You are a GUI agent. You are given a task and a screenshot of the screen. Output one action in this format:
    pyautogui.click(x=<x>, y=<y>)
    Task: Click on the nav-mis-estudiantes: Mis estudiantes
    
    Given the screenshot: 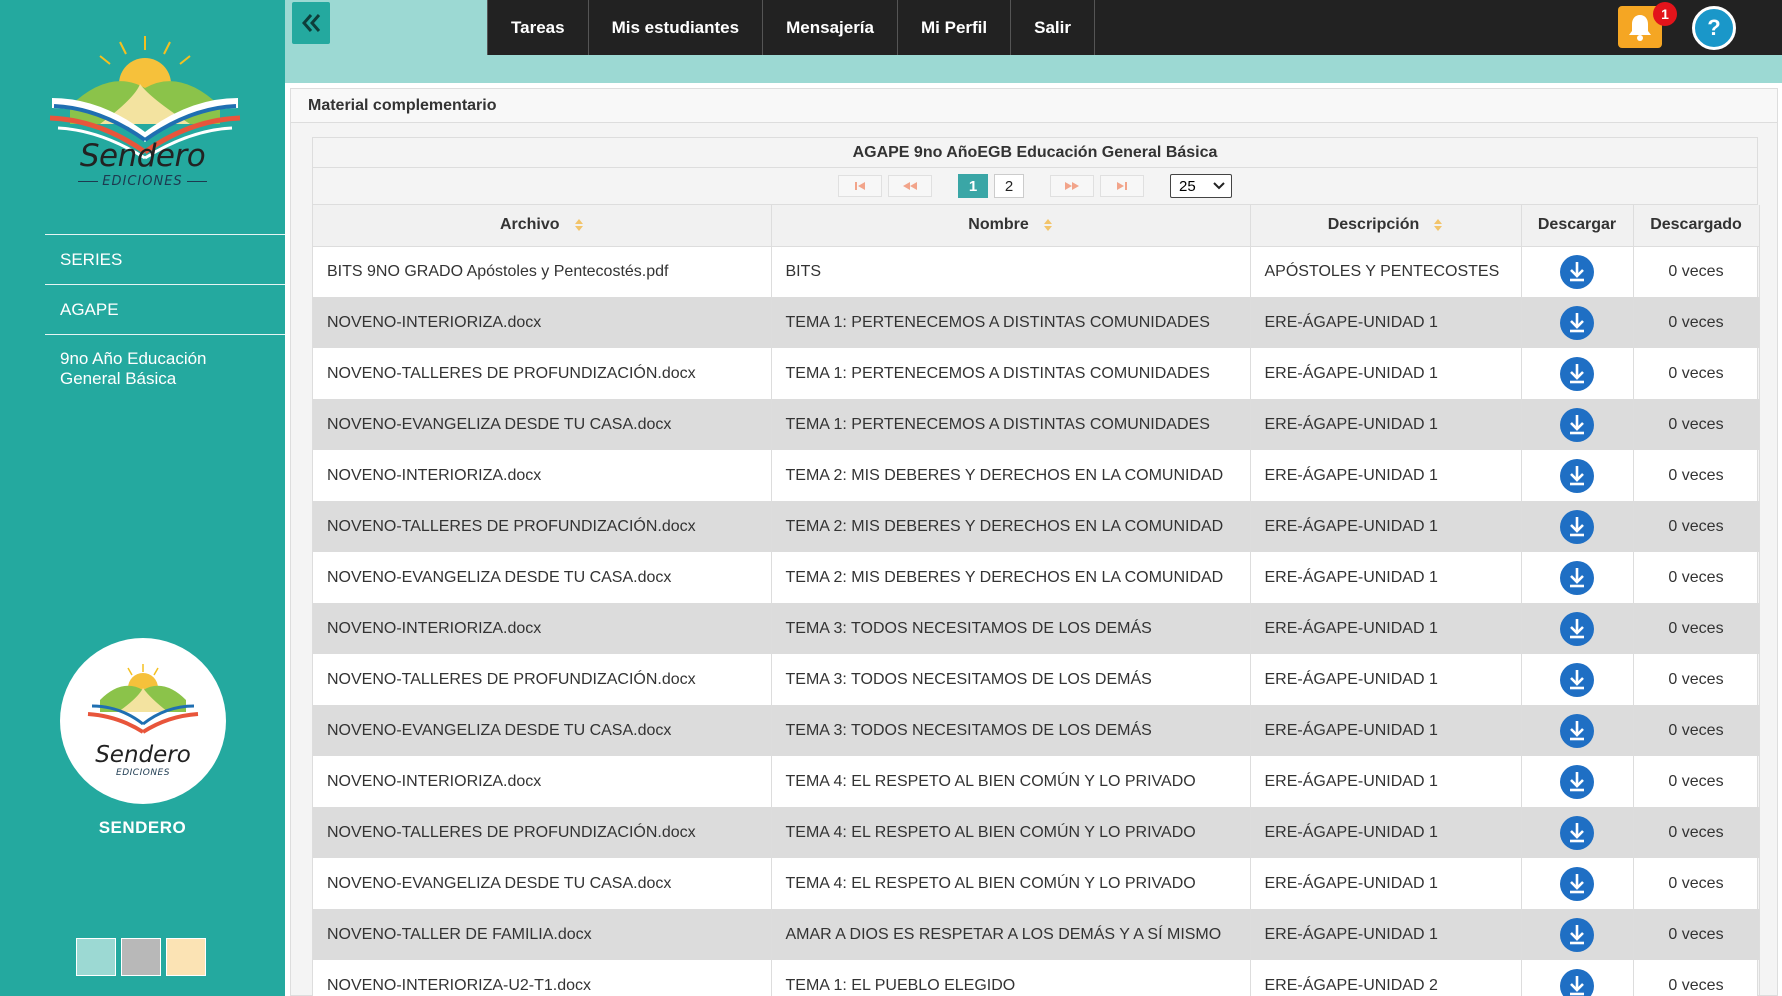 What is the action you would take?
    pyautogui.click(x=676, y=27)
    